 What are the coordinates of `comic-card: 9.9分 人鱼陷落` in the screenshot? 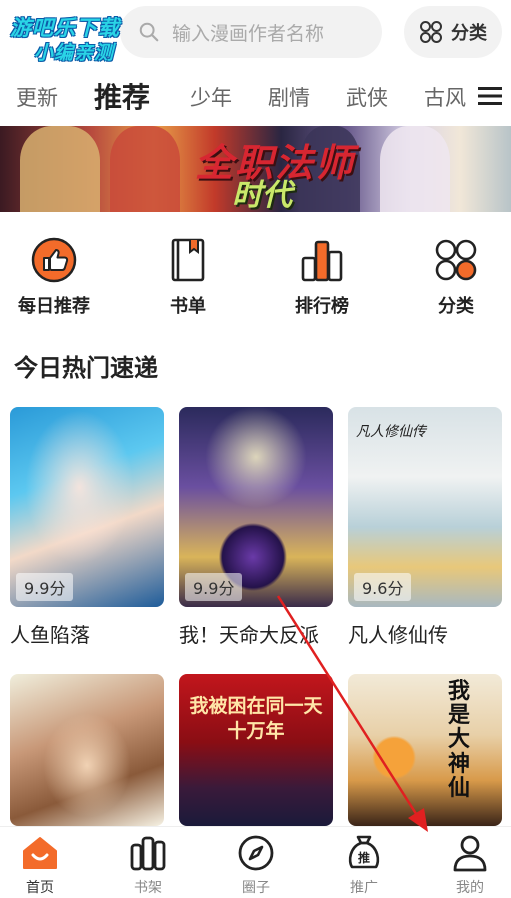 It's located at (87, 527).